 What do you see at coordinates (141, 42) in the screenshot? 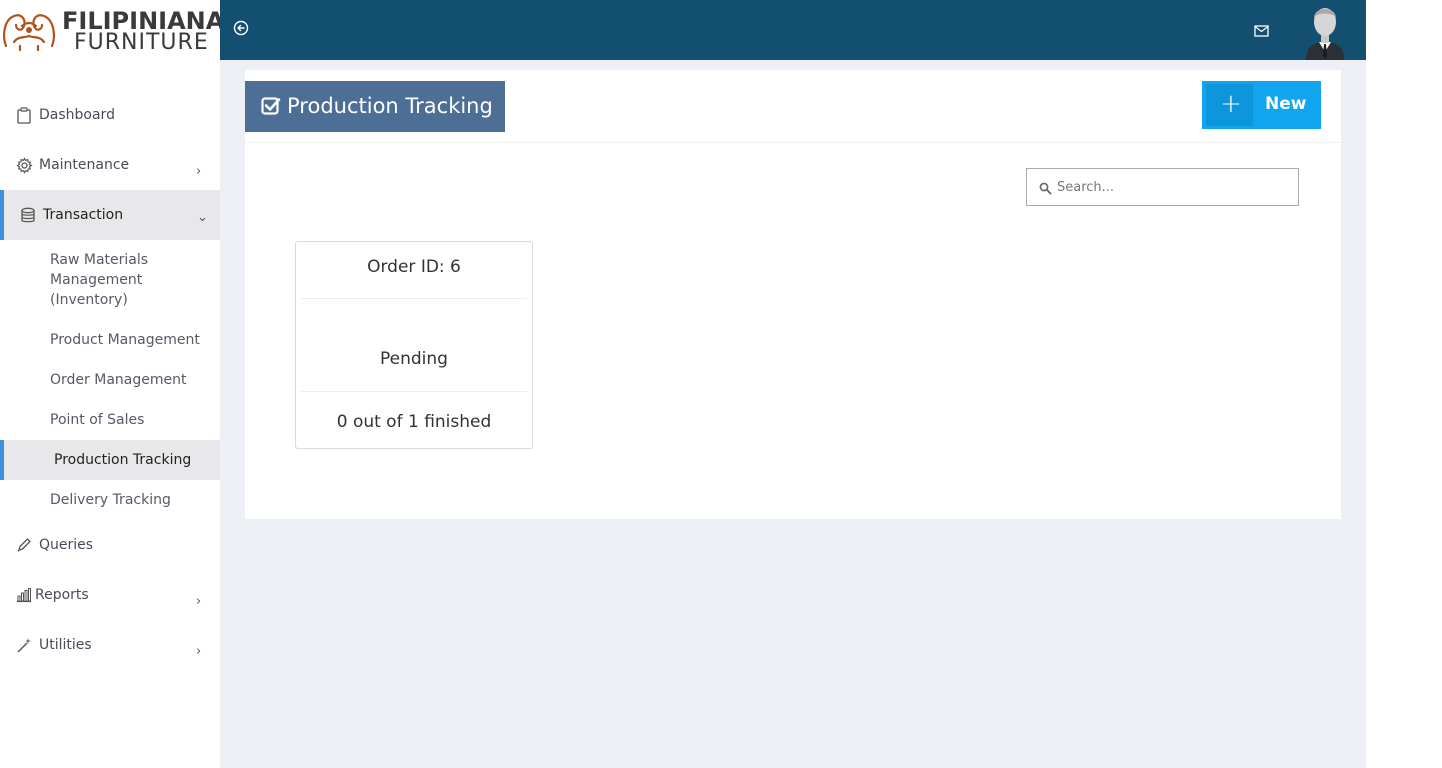
I see `brand-line2: FURNITURE` at bounding box center [141, 42].